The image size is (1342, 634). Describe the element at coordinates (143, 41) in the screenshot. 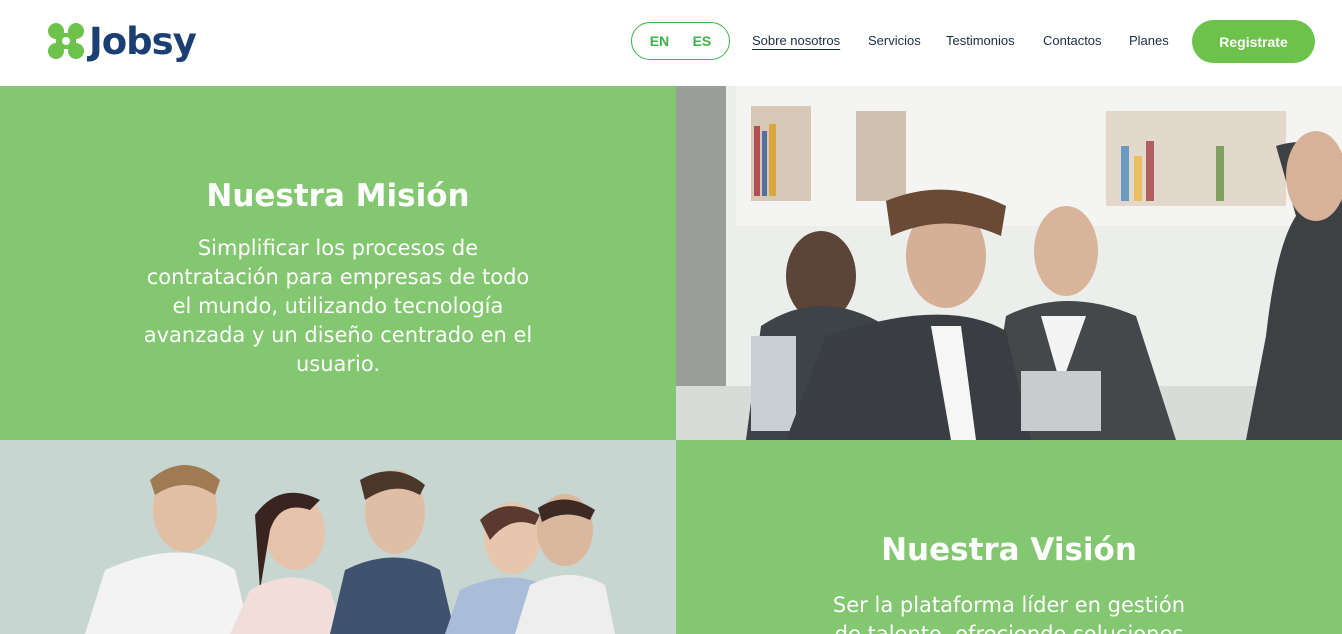

I see `brand-name: Jobsy` at that location.